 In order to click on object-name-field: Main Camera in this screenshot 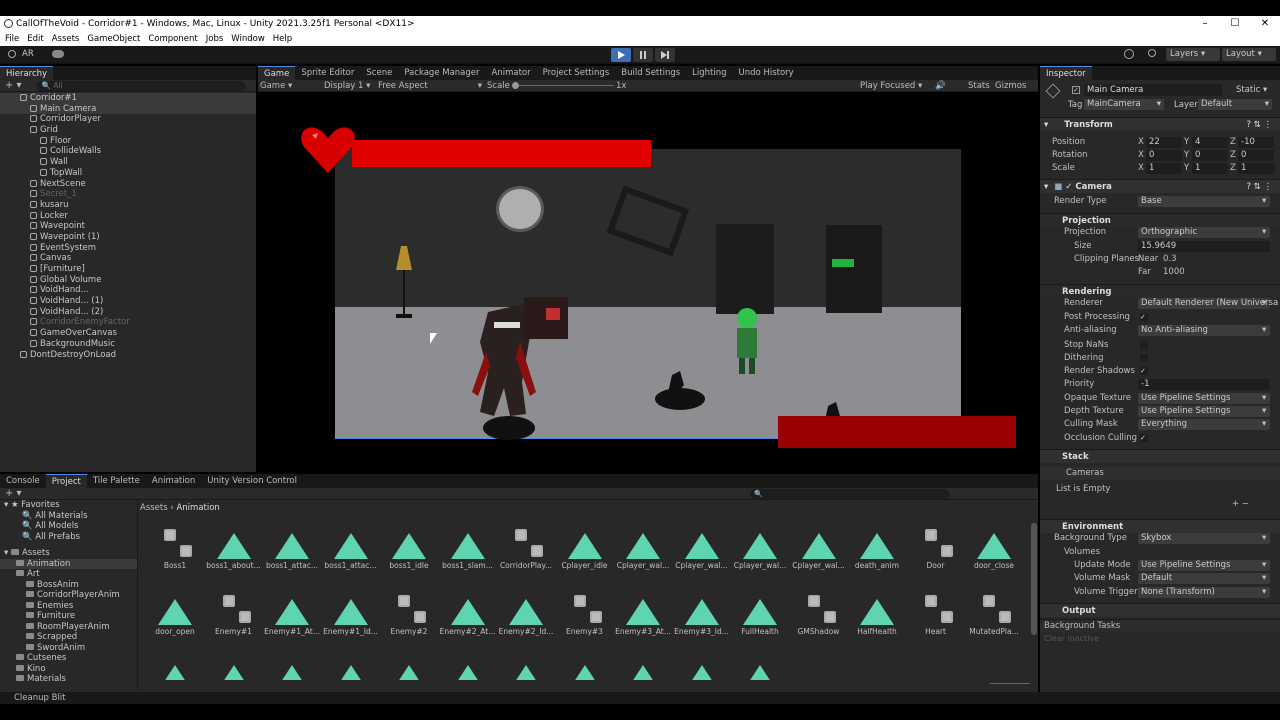, I will do `click(1153, 90)`.